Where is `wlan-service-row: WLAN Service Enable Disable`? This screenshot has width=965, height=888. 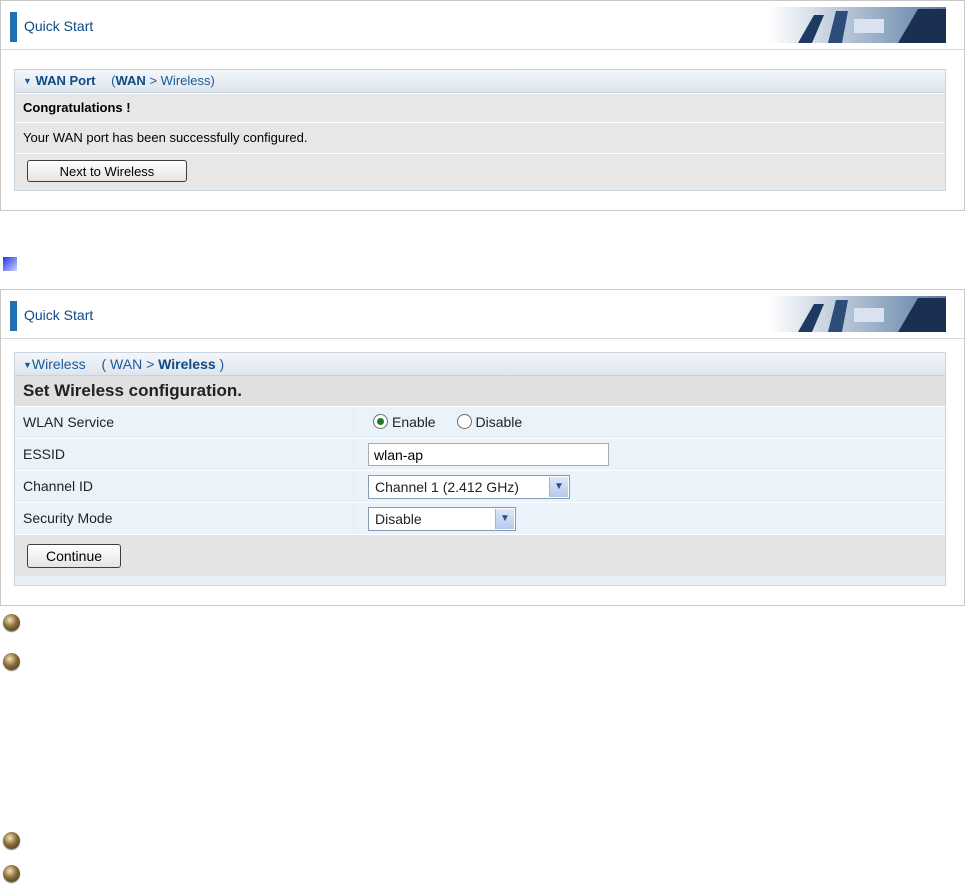 wlan-service-row: WLAN Service Enable Disable is located at coordinates (480, 422).